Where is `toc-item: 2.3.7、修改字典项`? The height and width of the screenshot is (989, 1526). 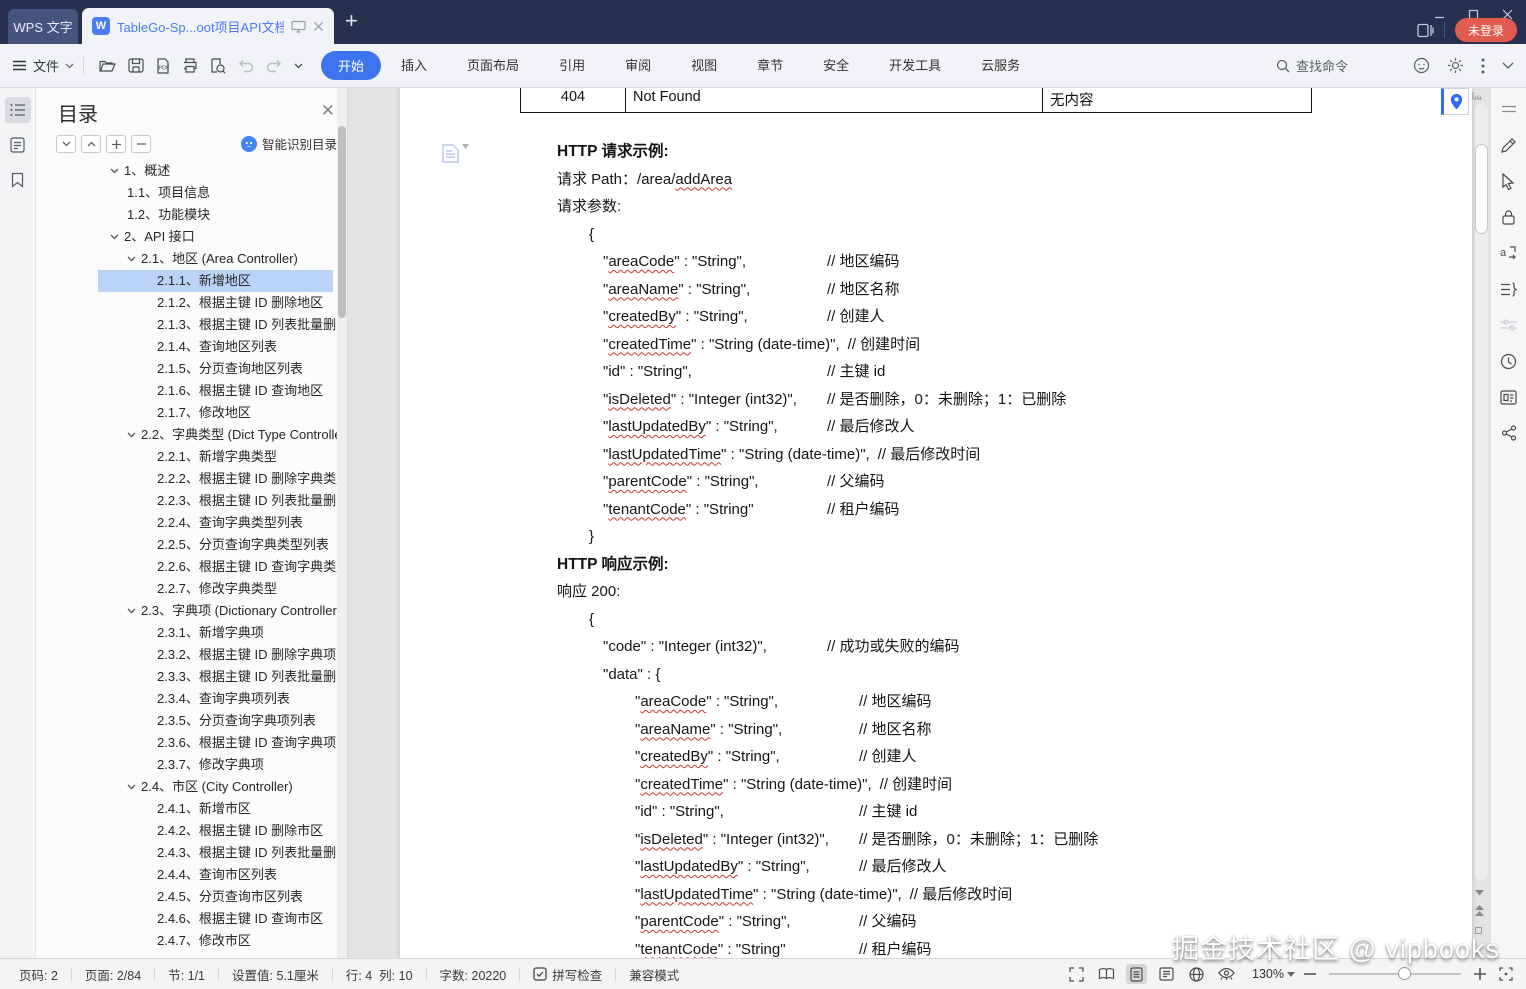 toc-item: 2.3.7、修改字典项 is located at coordinates (186, 765).